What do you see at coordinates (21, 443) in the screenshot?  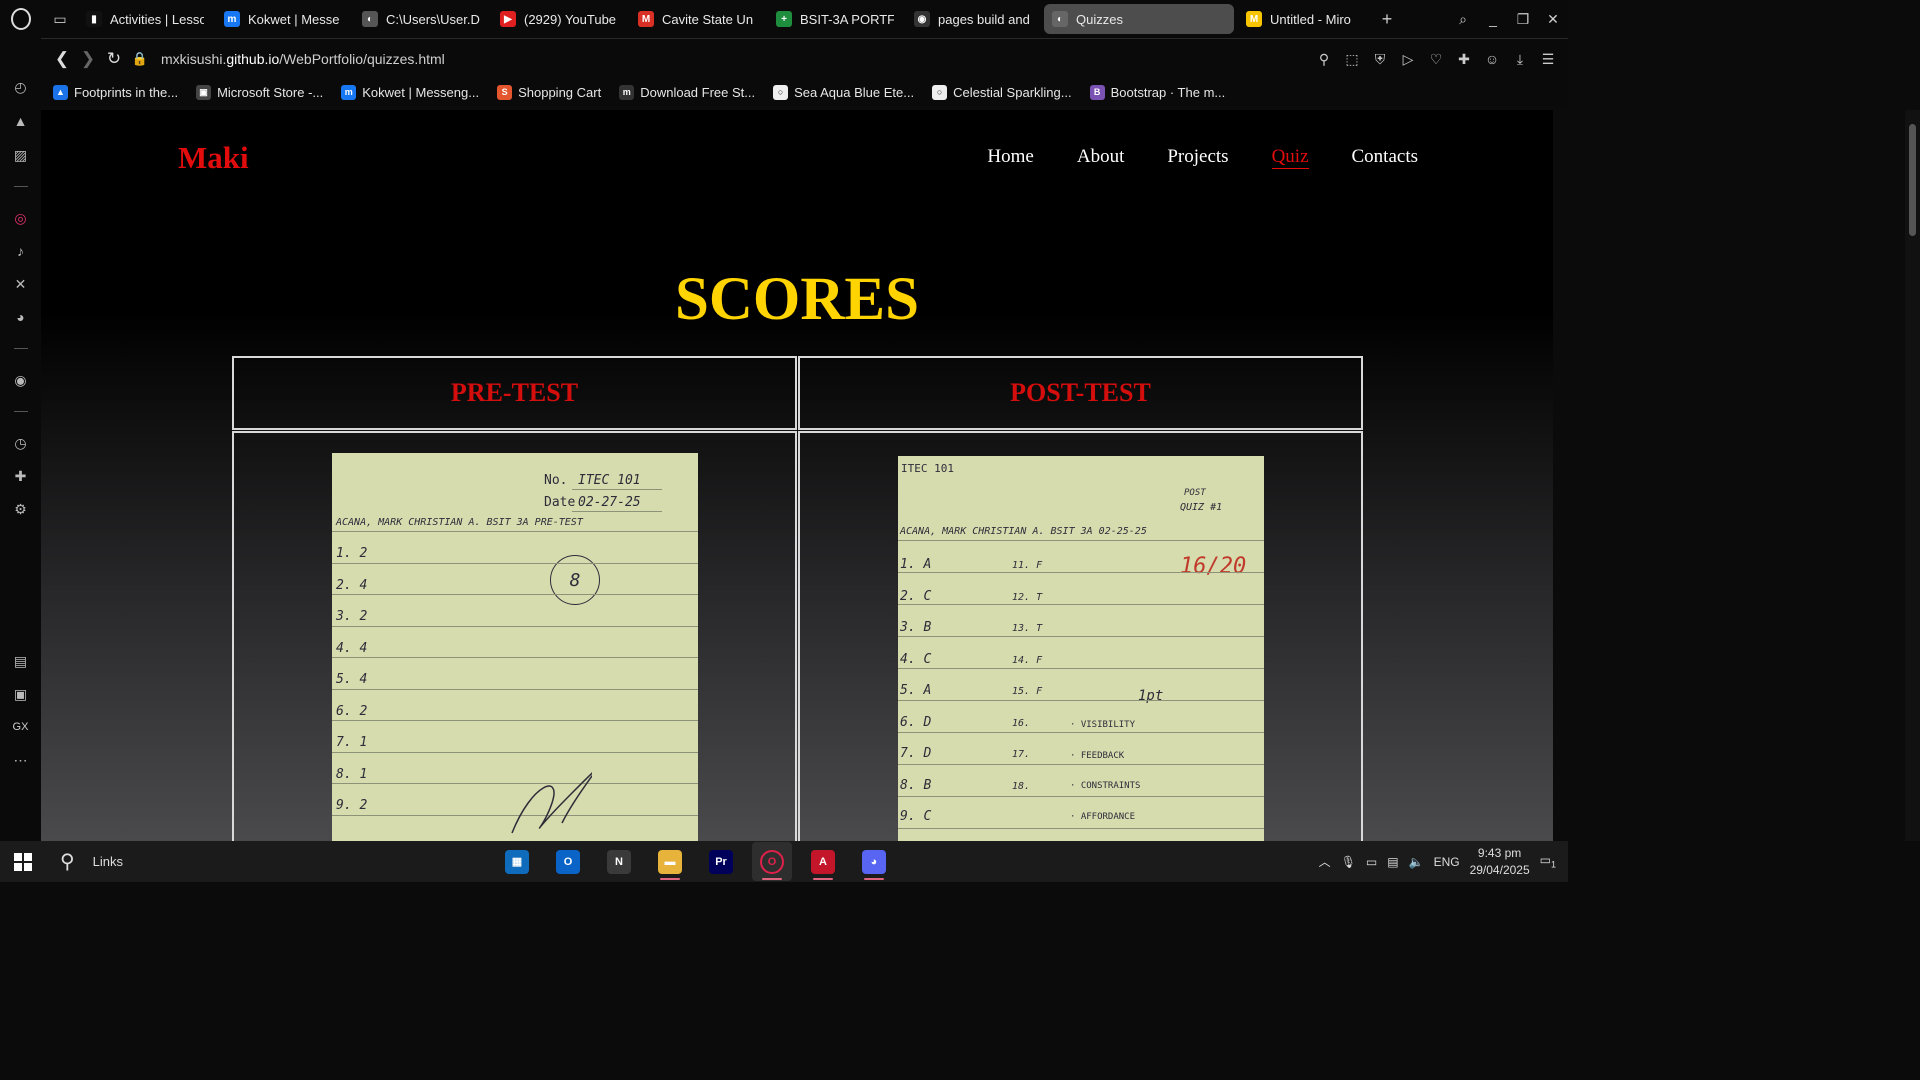 I see `history-icon: ◷` at bounding box center [21, 443].